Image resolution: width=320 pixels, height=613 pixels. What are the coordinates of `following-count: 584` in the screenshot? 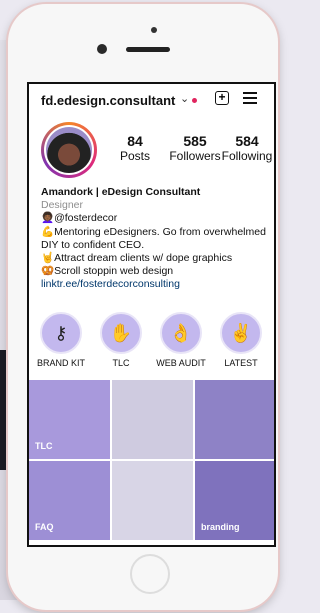 It's located at (247, 141).